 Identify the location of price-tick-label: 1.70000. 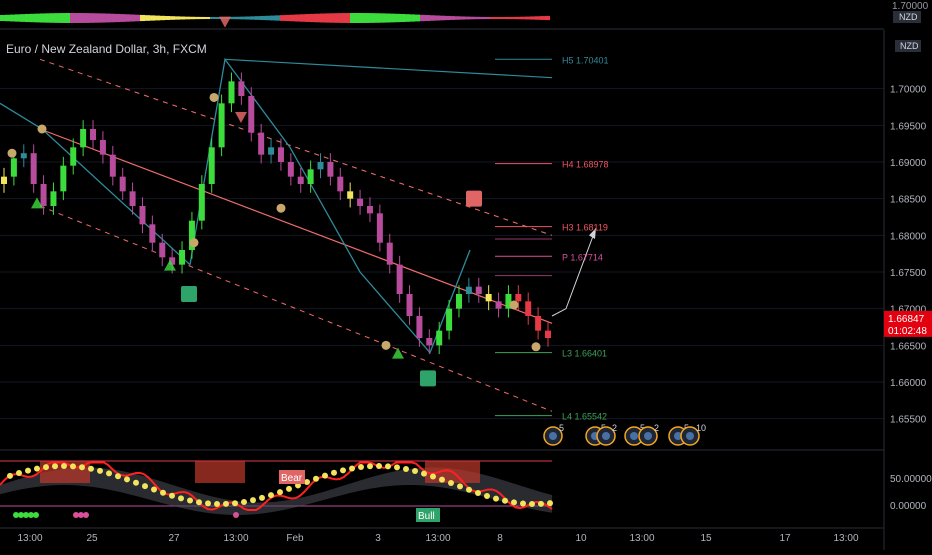
(908, 90).